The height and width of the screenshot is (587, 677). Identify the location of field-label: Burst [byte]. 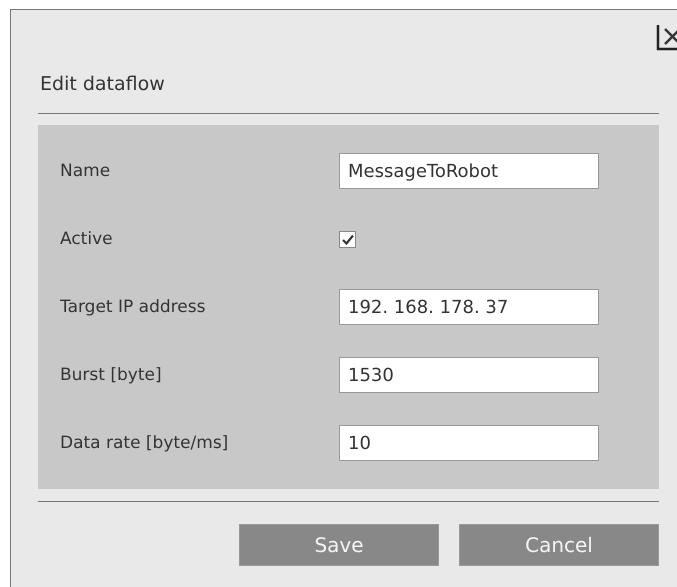
(111, 375).